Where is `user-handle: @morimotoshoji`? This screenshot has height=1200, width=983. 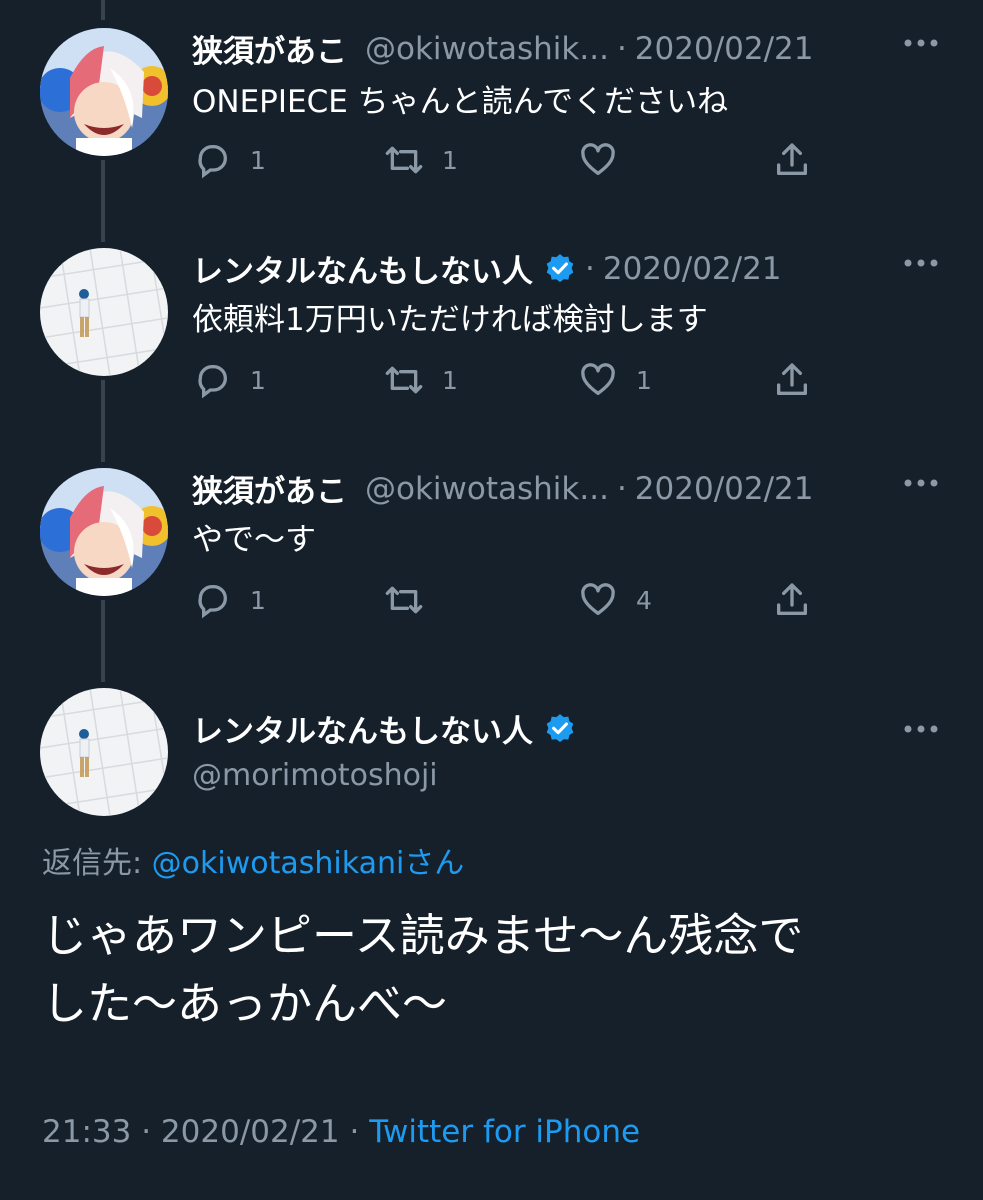 user-handle: @morimotoshoji is located at coordinates (315, 775).